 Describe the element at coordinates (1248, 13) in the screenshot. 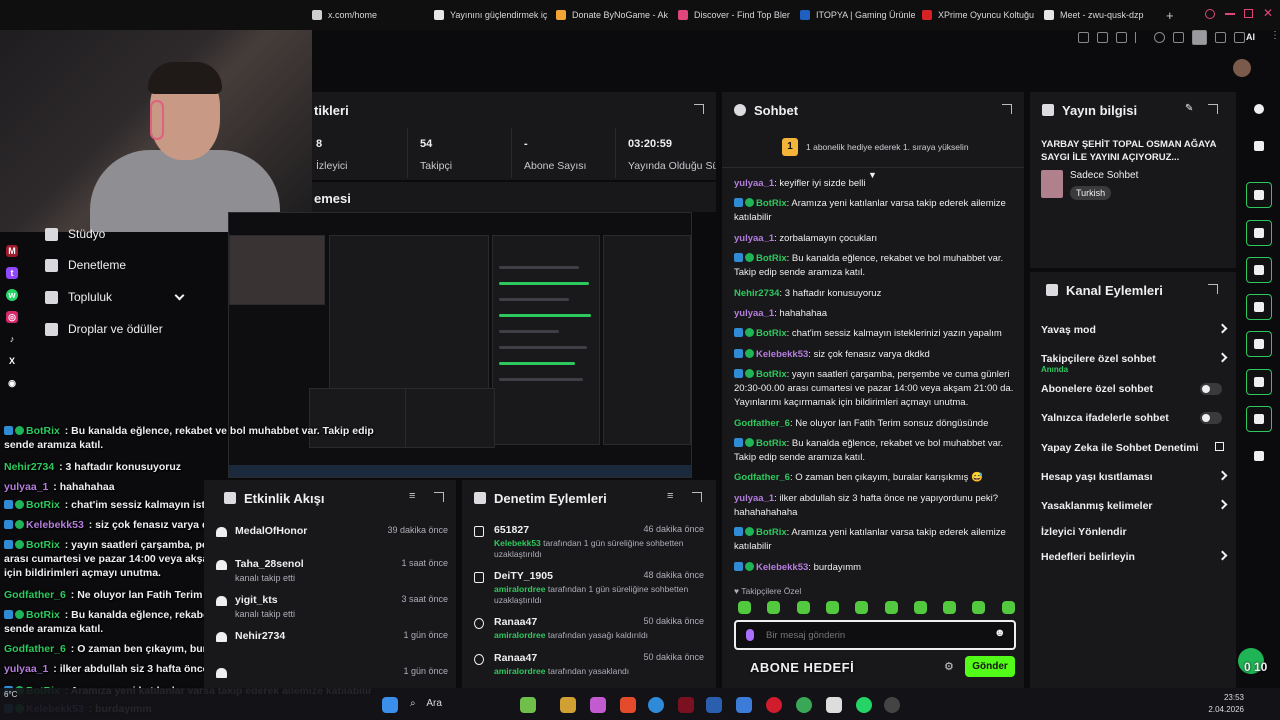

I see `maximize-icon` at that location.